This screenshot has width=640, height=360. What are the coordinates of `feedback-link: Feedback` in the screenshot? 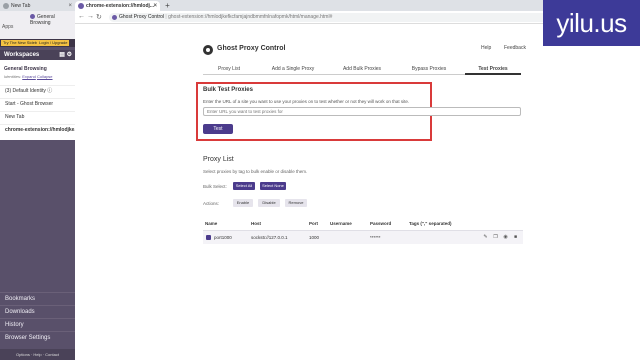 It's located at (515, 48).